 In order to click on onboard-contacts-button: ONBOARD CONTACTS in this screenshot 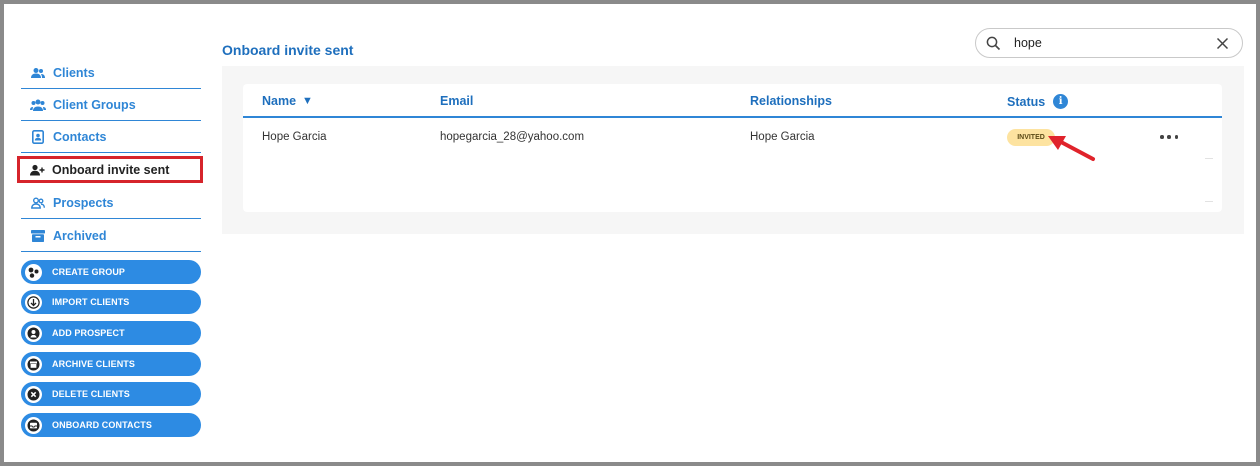, I will do `click(111, 425)`.